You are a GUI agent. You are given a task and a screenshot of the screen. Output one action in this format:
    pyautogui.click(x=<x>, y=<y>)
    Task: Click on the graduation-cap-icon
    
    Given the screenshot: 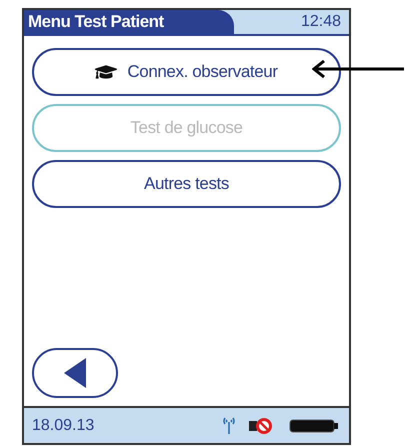 What is the action you would take?
    pyautogui.click(x=106, y=72)
    